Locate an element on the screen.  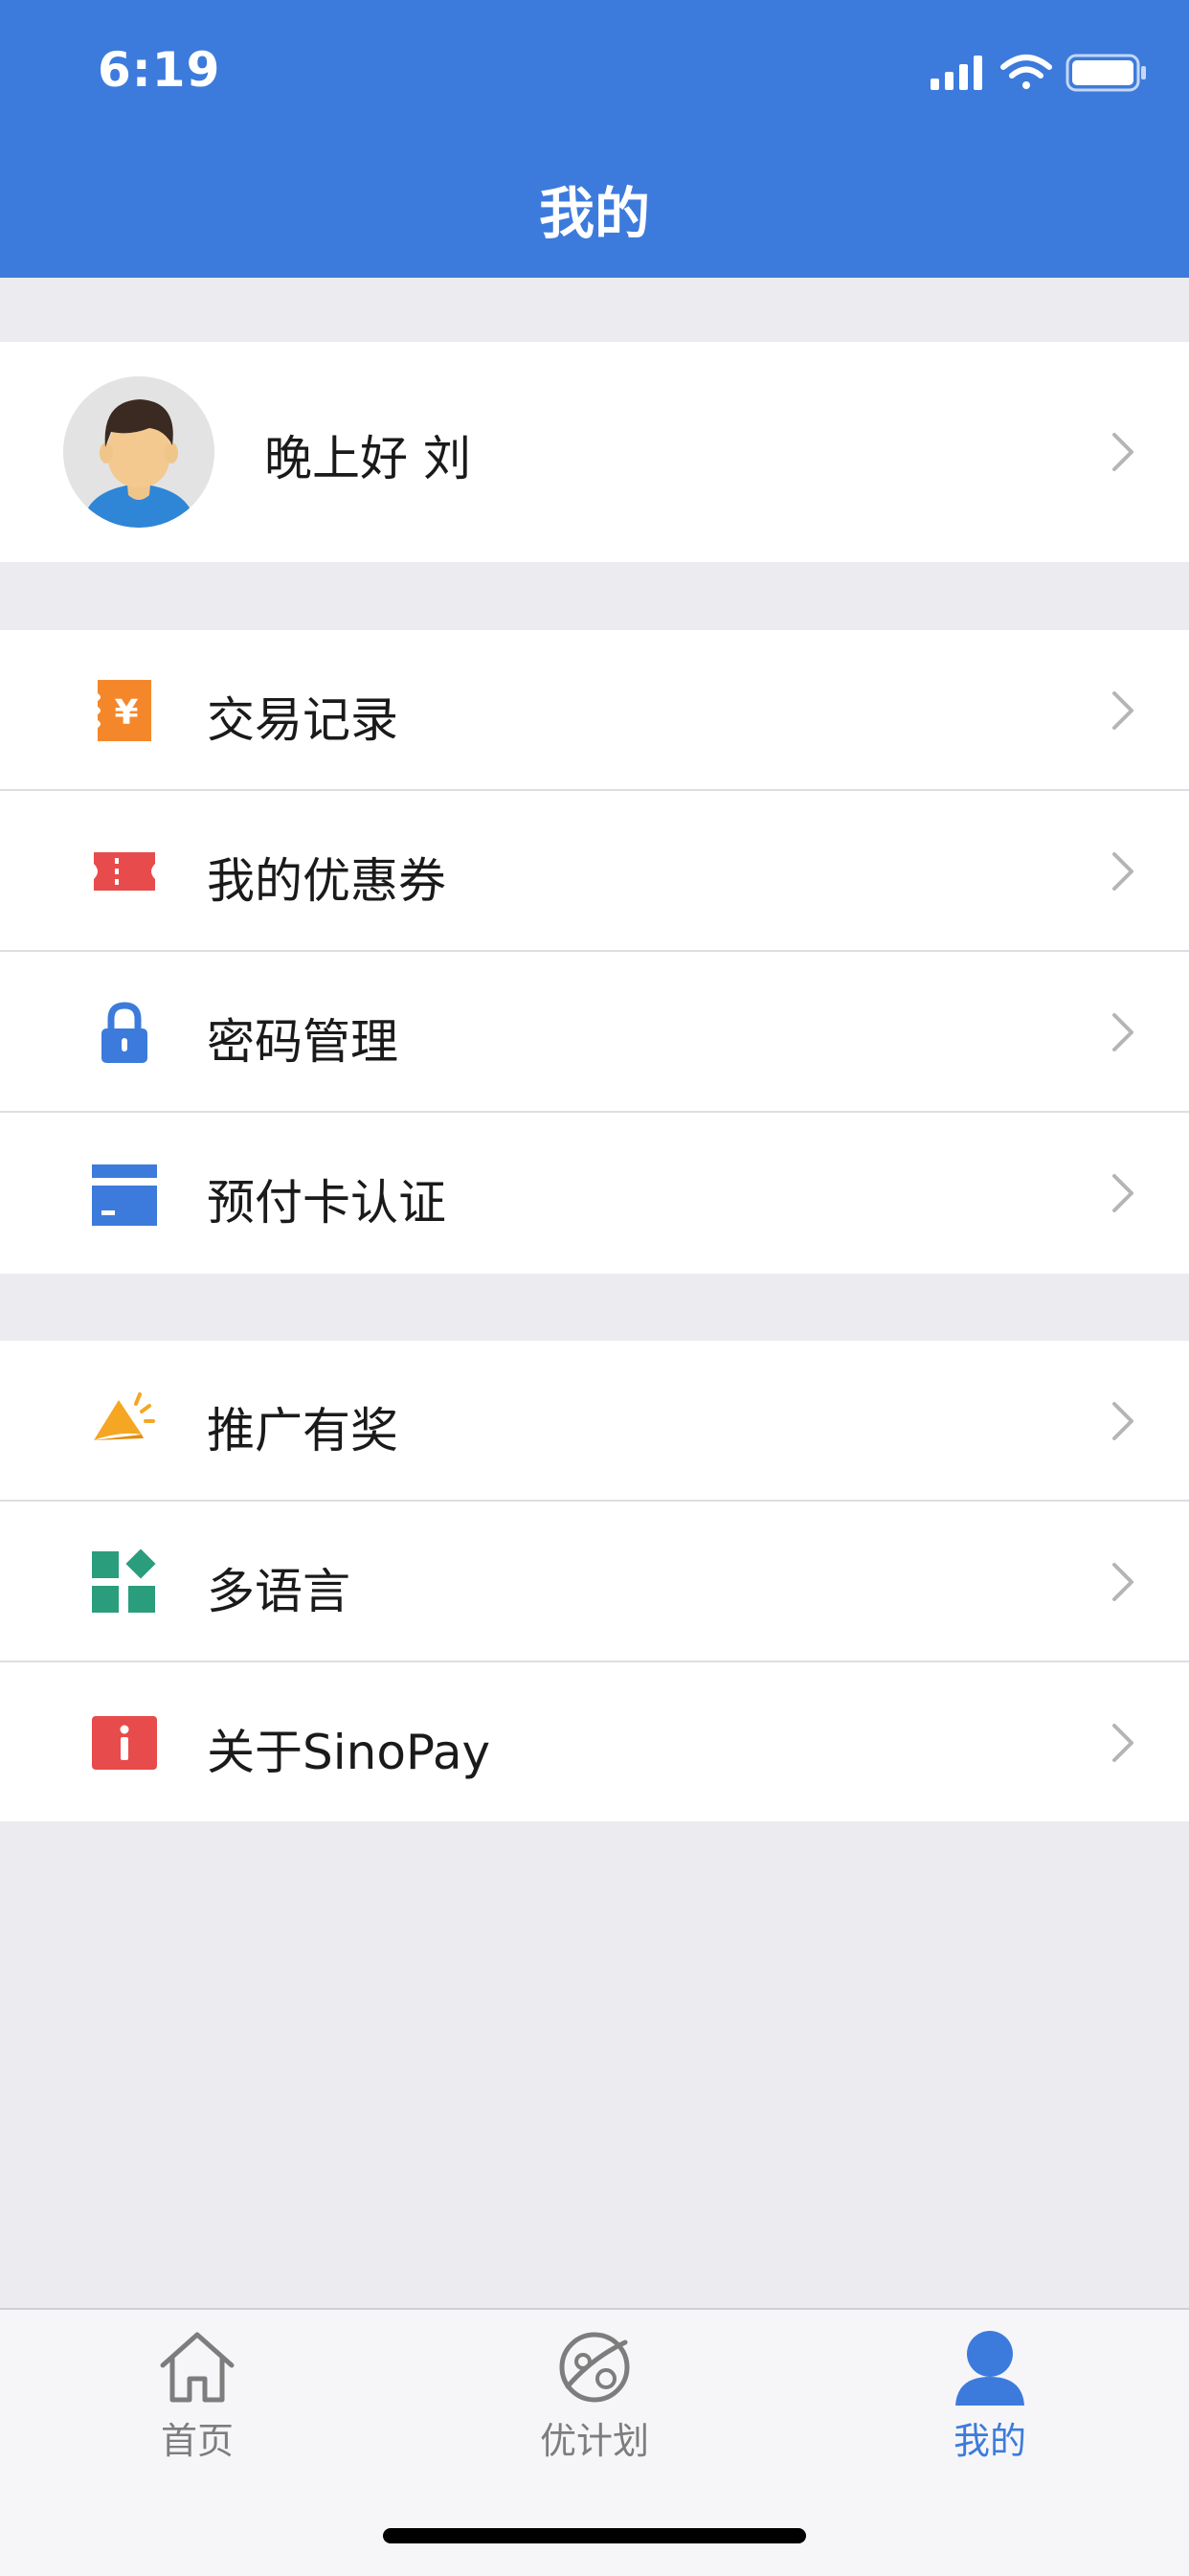
battery-icon is located at coordinates (1106, 73).